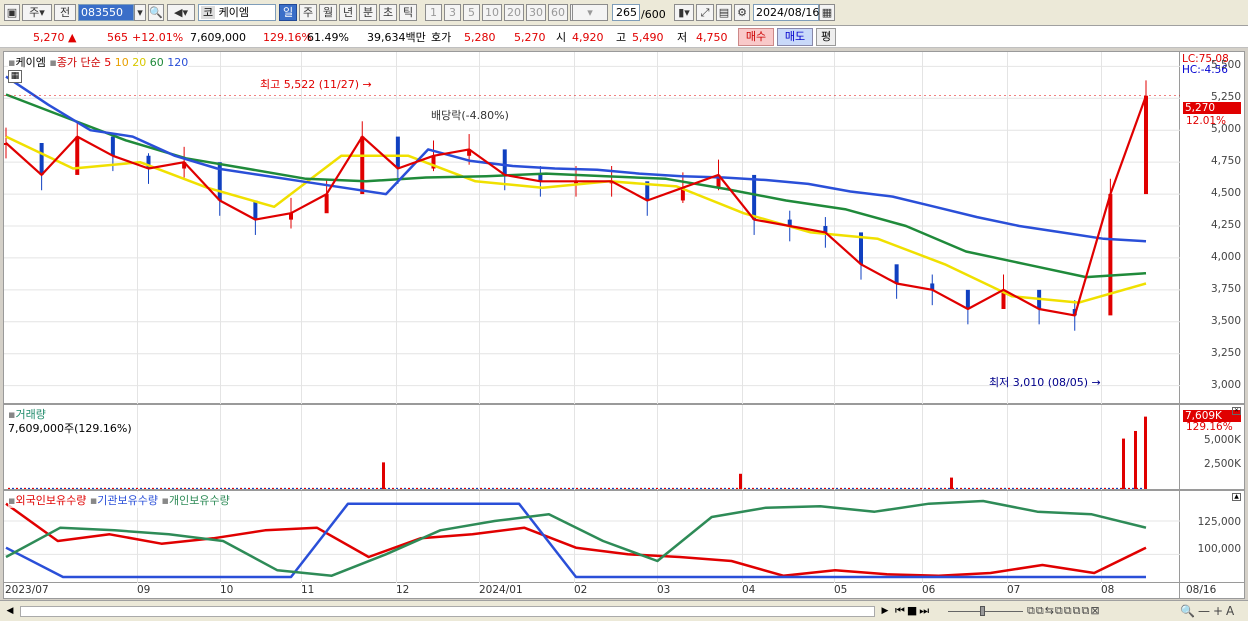 Image resolution: width=1248 pixels, height=621 pixels. Describe the element at coordinates (128, 500) in the screenshot. I see `institution-label: 기관보유수량` at that location.